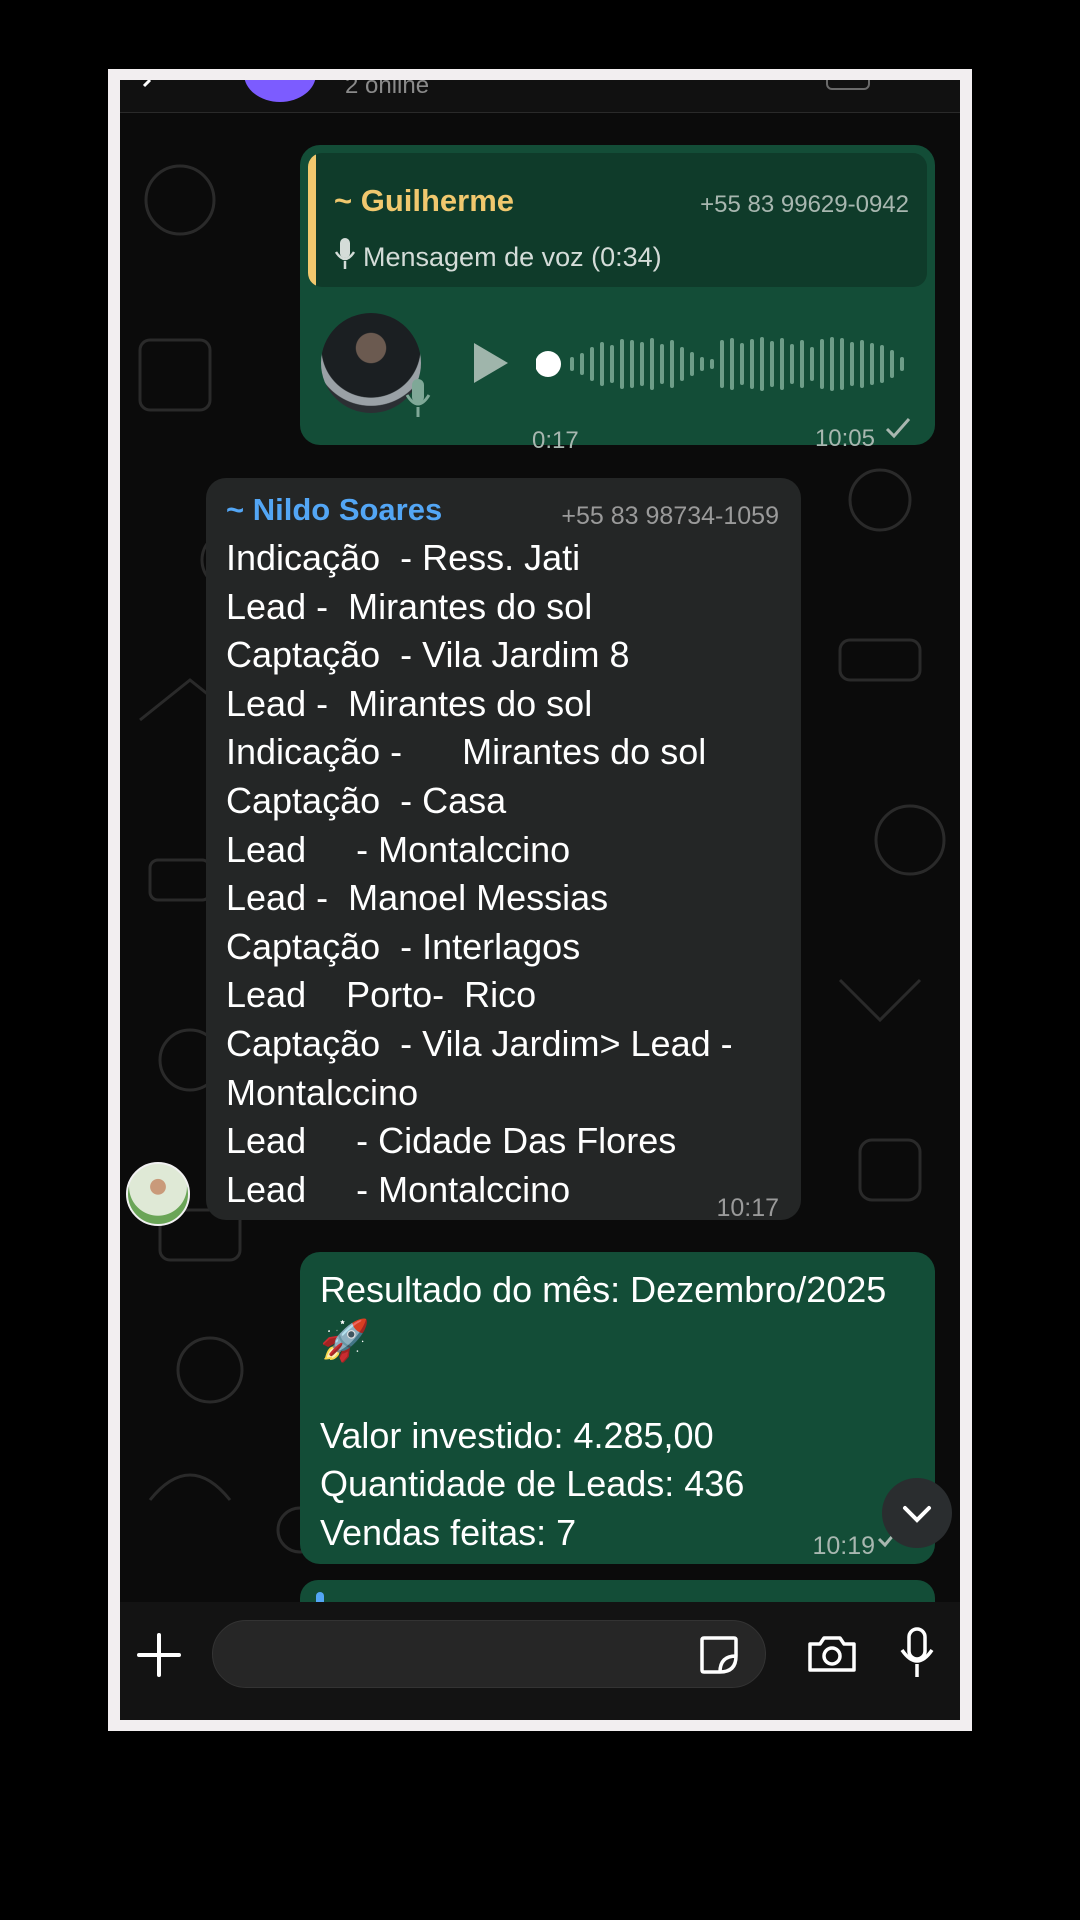  What do you see at coordinates (466, 752) in the screenshot?
I see `message-line: Indicação - Mirantes do sol` at bounding box center [466, 752].